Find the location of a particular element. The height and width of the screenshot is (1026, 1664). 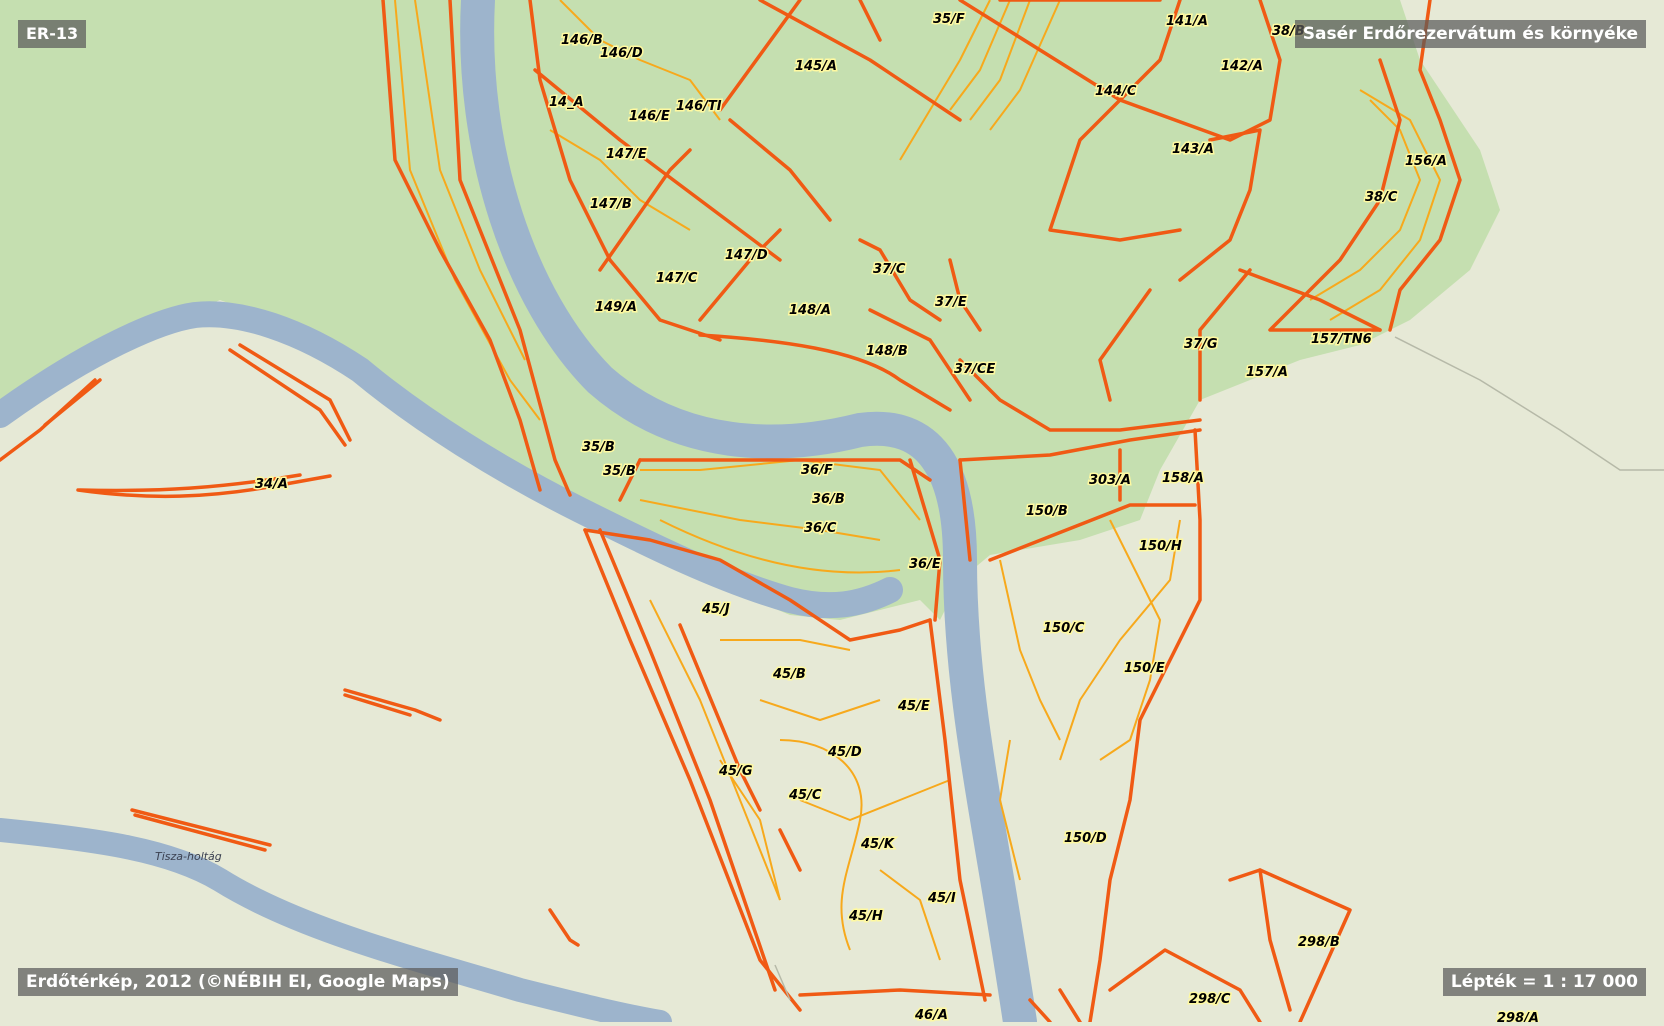

parcel-label: 143/A is located at coordinates (1193, 150).